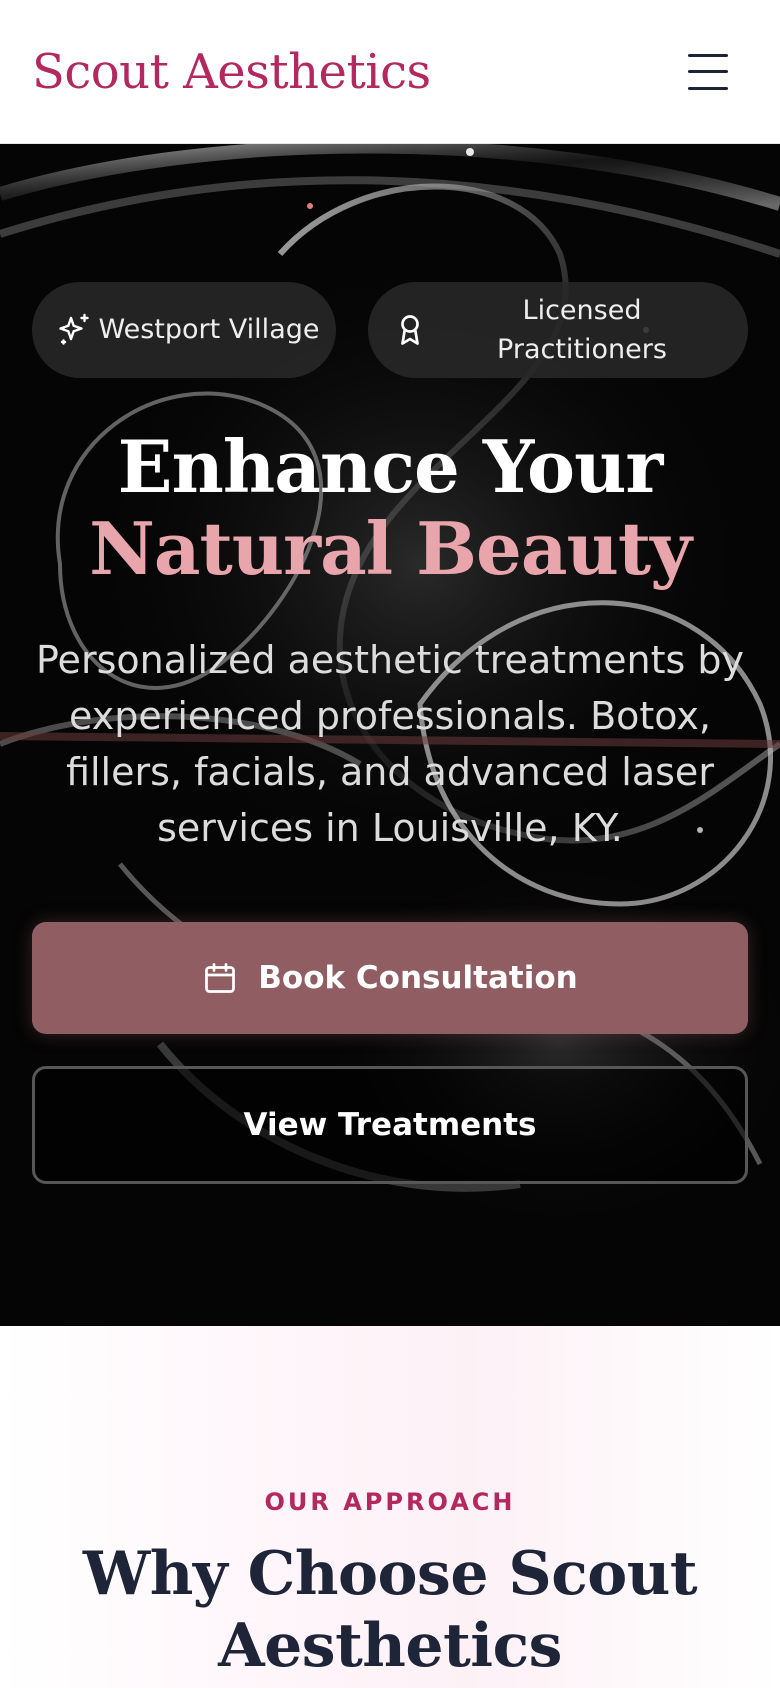  I want to click on sparkles-icon, so click(74, 329).